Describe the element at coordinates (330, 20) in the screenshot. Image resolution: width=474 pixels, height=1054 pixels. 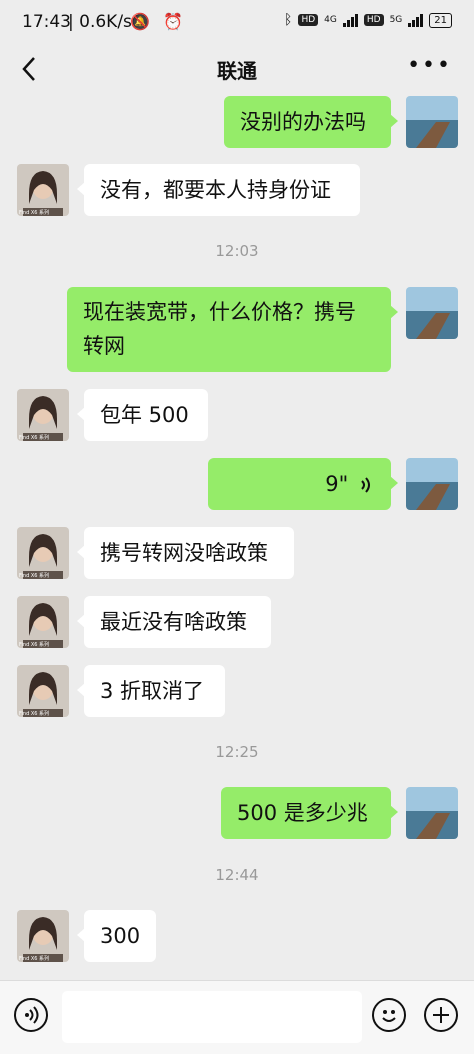
I see `network-type-sim1: 4G` at that location.